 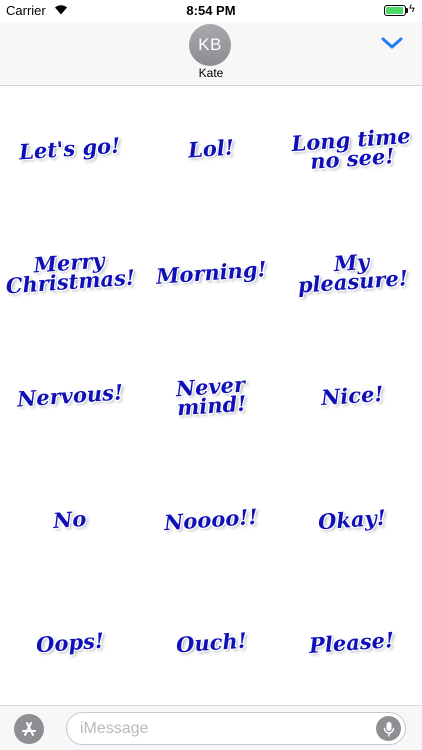 I want to click on sticker-text: Noooo!!, so click(x=211, y=519).